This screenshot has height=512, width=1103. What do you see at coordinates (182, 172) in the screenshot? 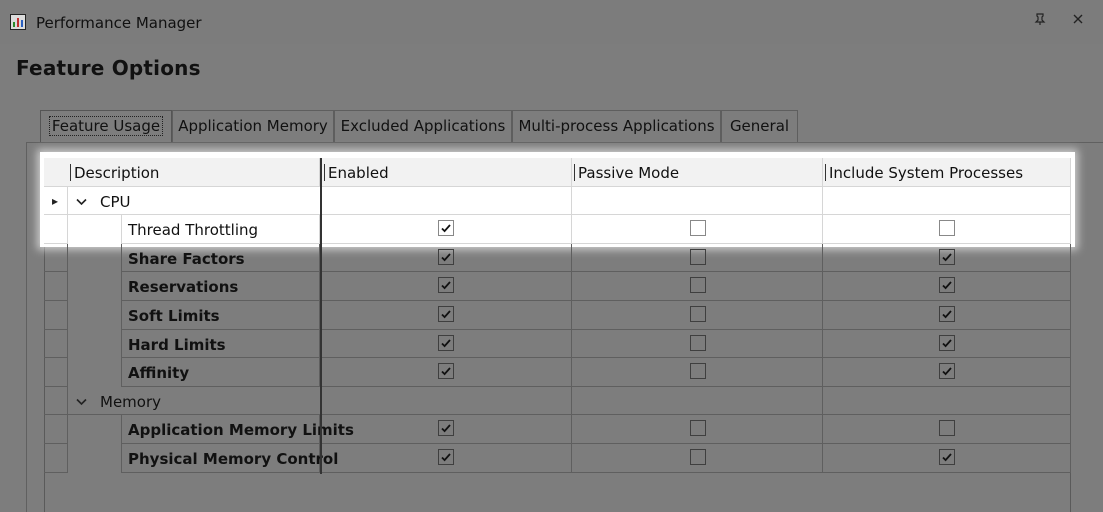
I see `column-header-description: Description` at bounding box center [182, 172].